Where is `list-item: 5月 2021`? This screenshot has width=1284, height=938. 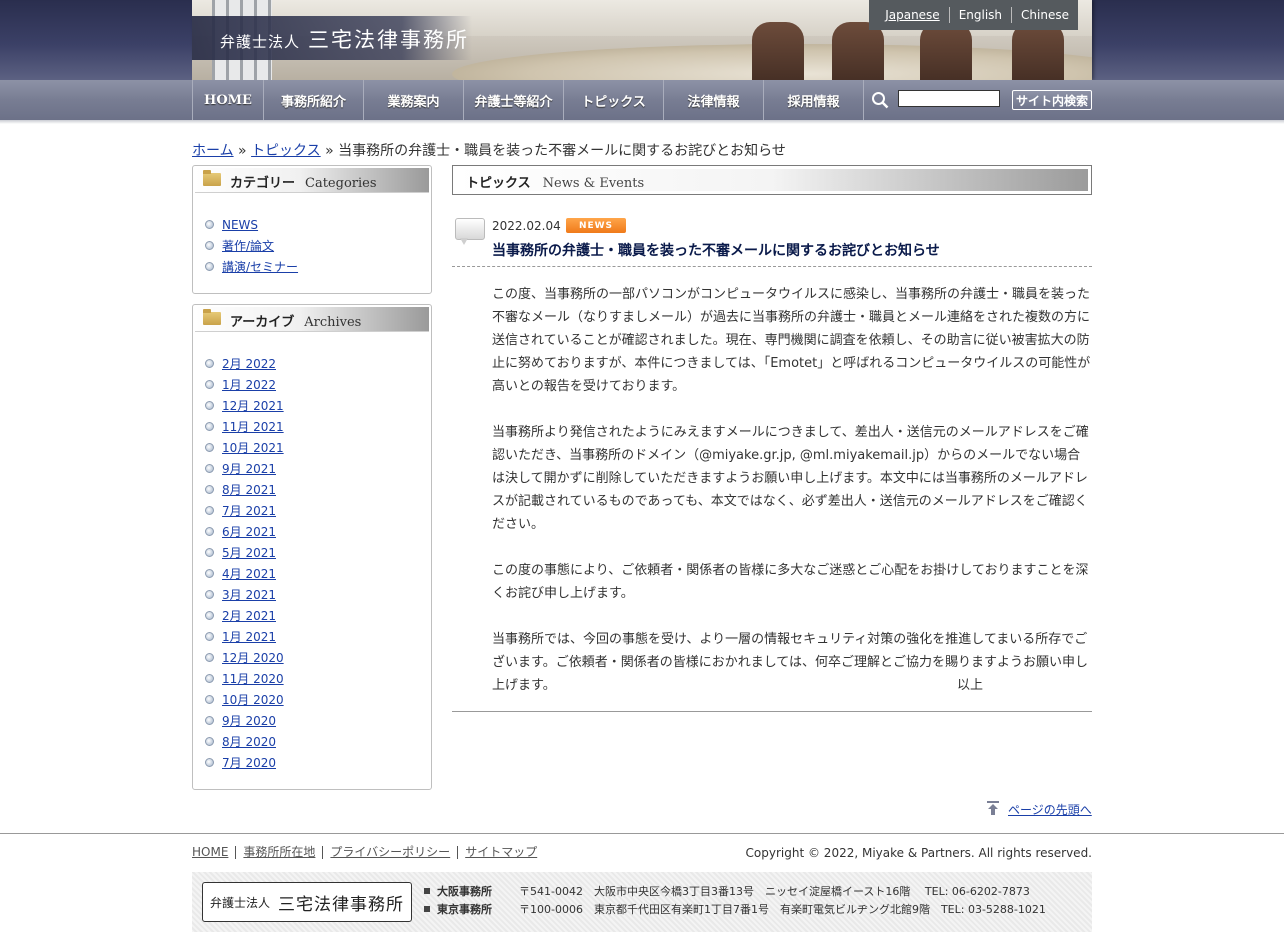 list-item: 5月 2021 is located at coordinates (244, 552).